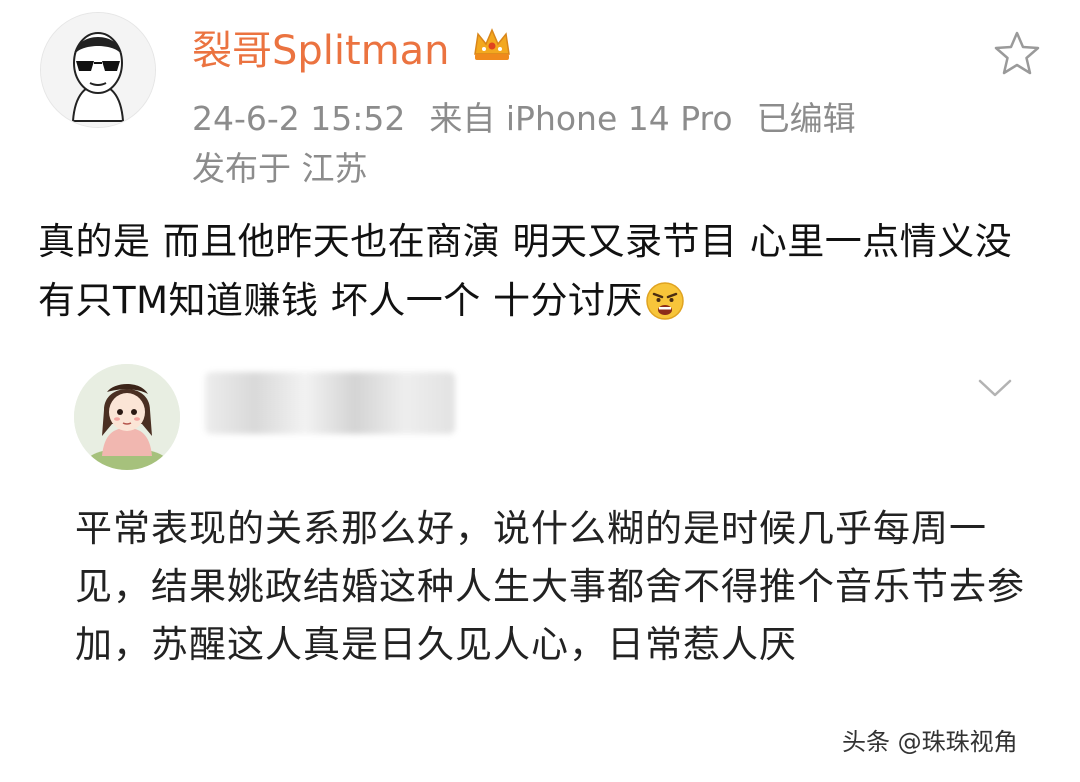  What do you see at coordinates (492, 44) in the screenshot?
I see `crown-icon` at bounding box center [492, 44].